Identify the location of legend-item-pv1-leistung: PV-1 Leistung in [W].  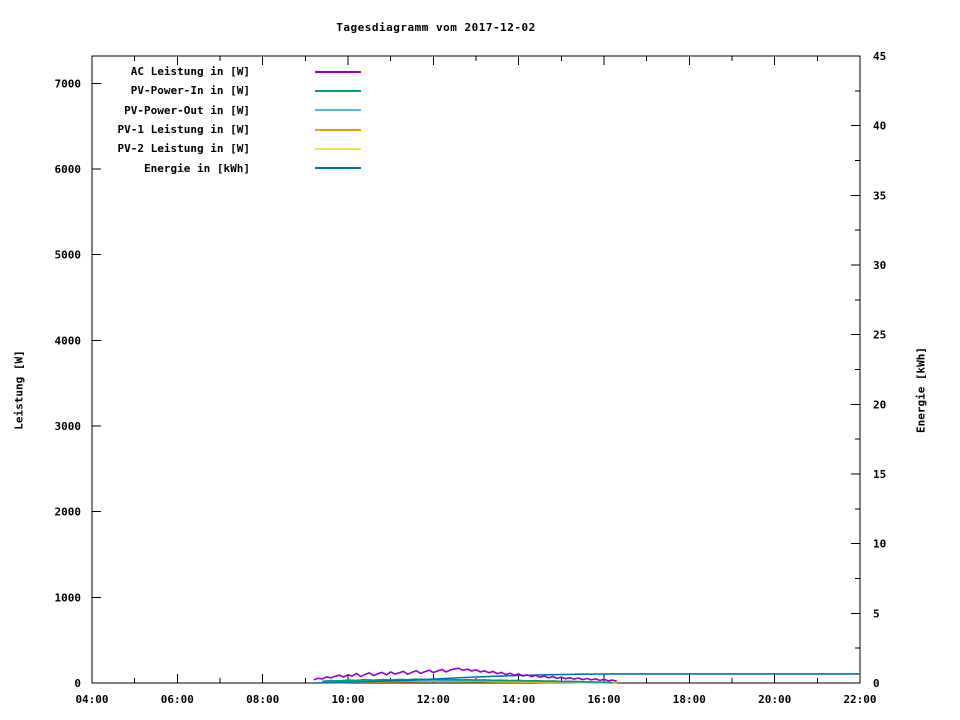
(180, 129).